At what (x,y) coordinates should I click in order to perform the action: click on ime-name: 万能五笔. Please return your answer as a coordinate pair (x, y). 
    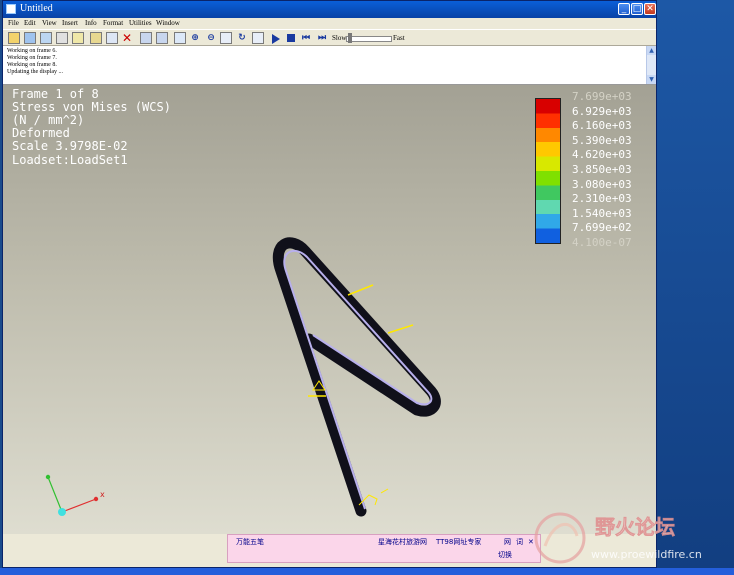
    Looking at the image, I should click on (250, 542).